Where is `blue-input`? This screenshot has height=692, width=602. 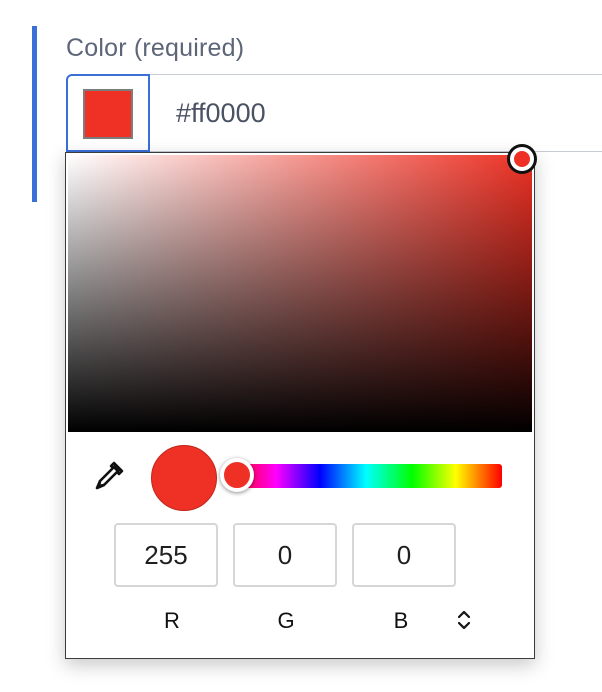
blue-input is located at coordinates (404, 555).